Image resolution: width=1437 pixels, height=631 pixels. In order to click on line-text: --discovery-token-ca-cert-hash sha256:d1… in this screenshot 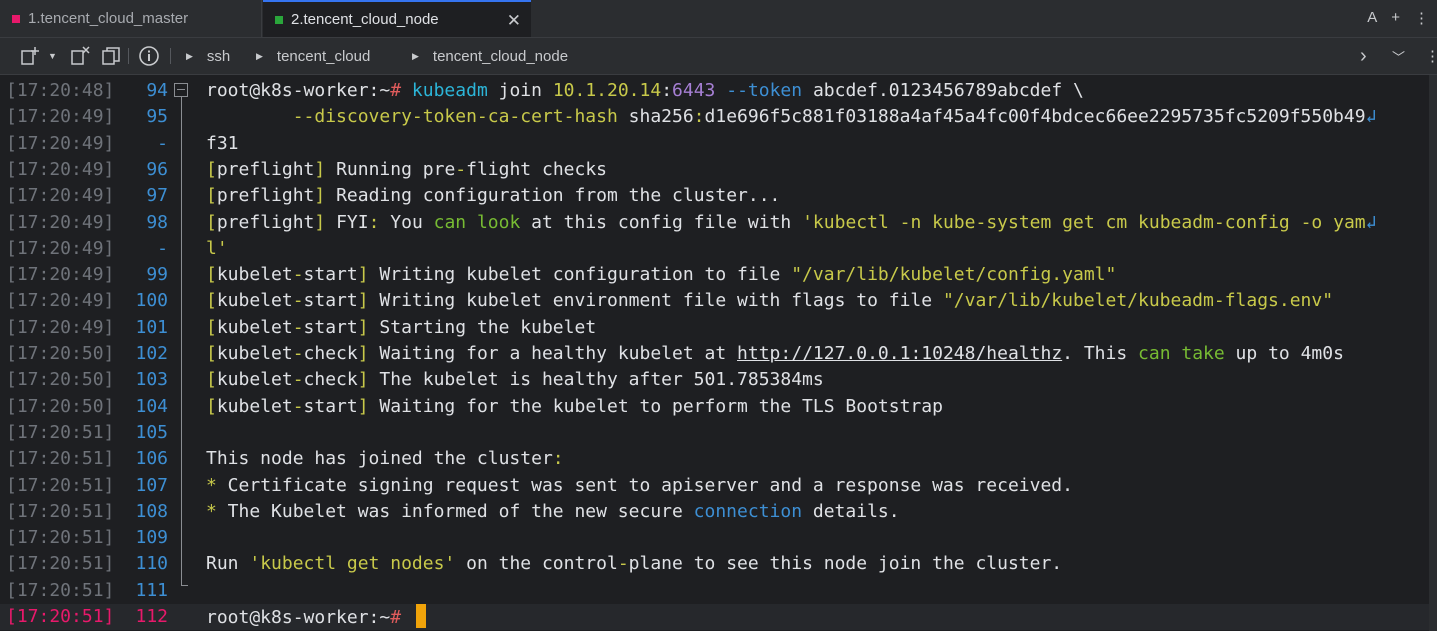, I will do `click(791, 117)`.